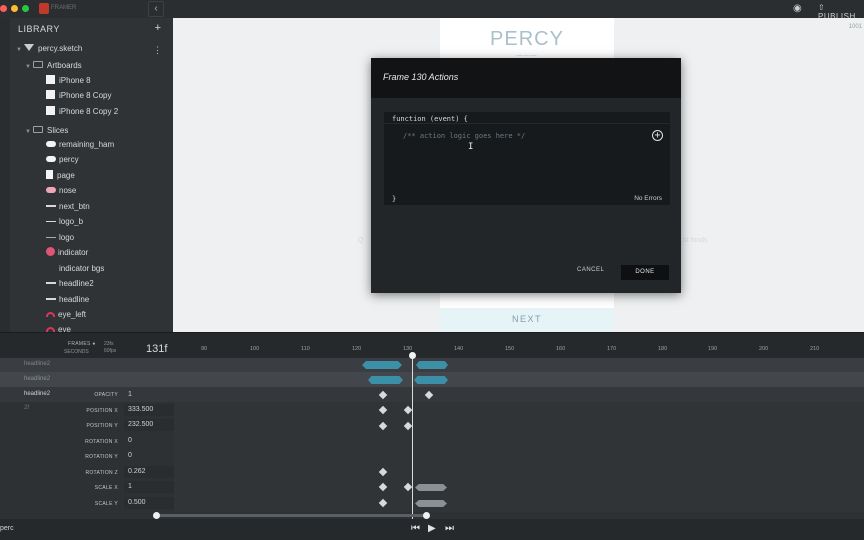 This screenshot has width=864, height=540. I want to click on property-value: 0.262, so click(149, 472).